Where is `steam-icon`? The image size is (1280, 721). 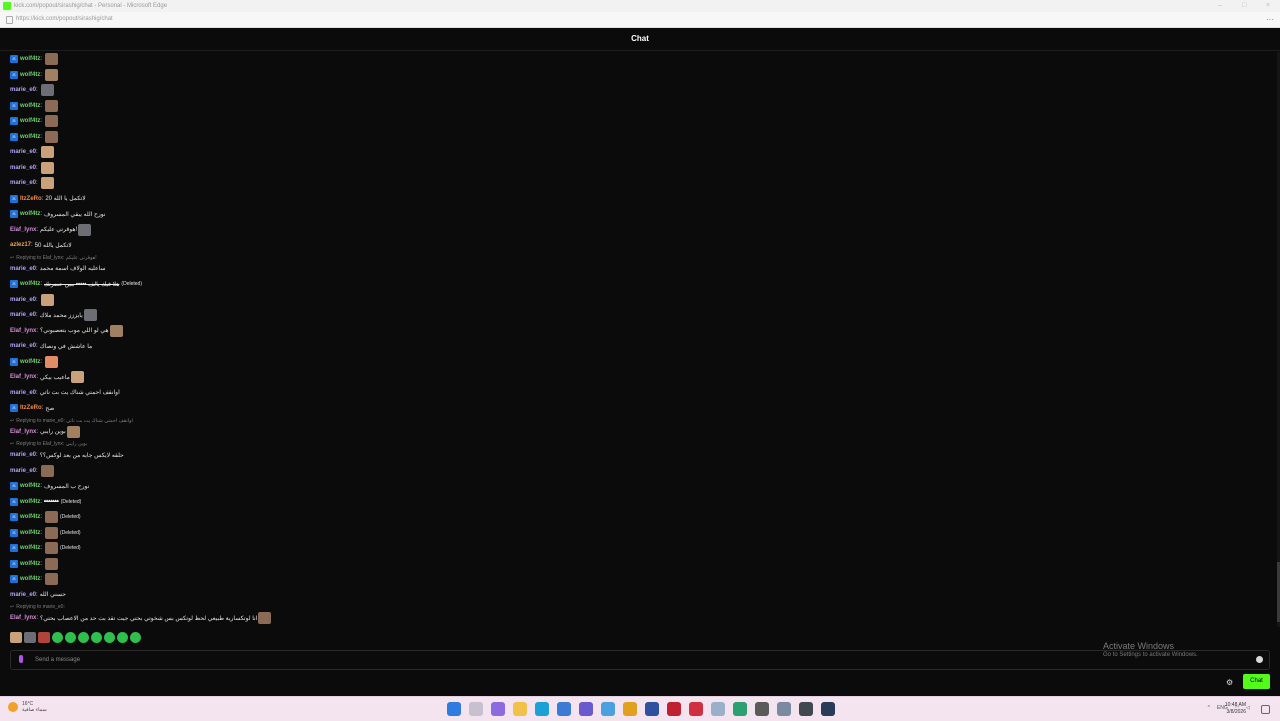 steam-icon is located at coordinates (828, 709).